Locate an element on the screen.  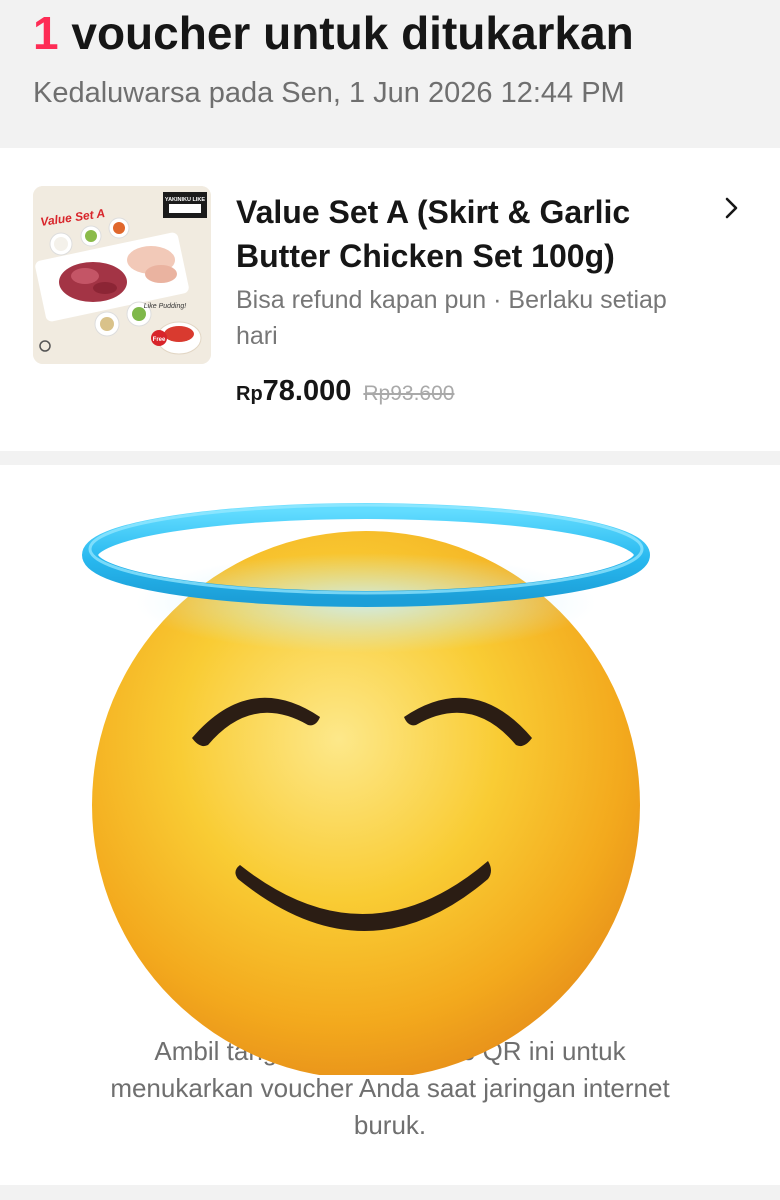
thumb-promo-text: Like Pudding! is located at coordinates (165, 306).